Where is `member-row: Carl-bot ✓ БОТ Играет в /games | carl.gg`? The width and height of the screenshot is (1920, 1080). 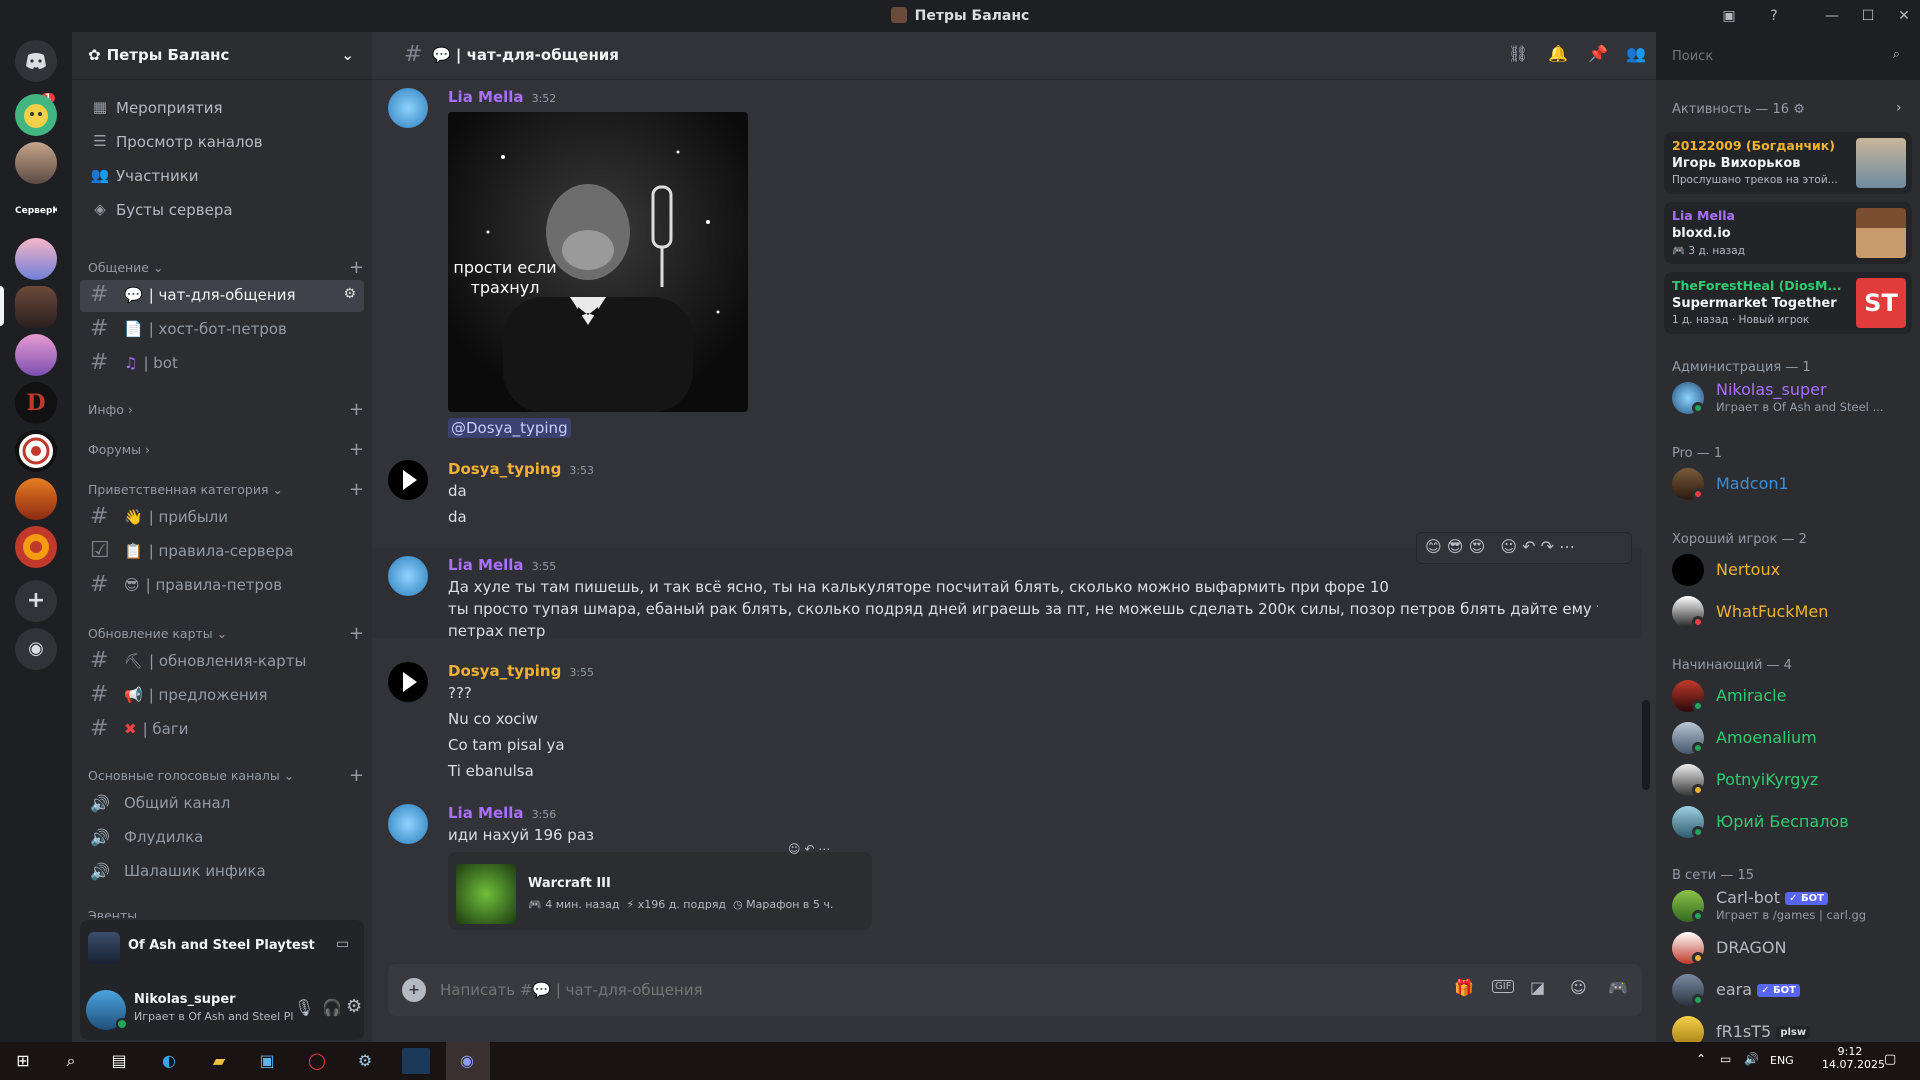
member-row: Carl-bot ✓ БОТ Играет в /games | carl.gg is located at coordinates (1788, 907).